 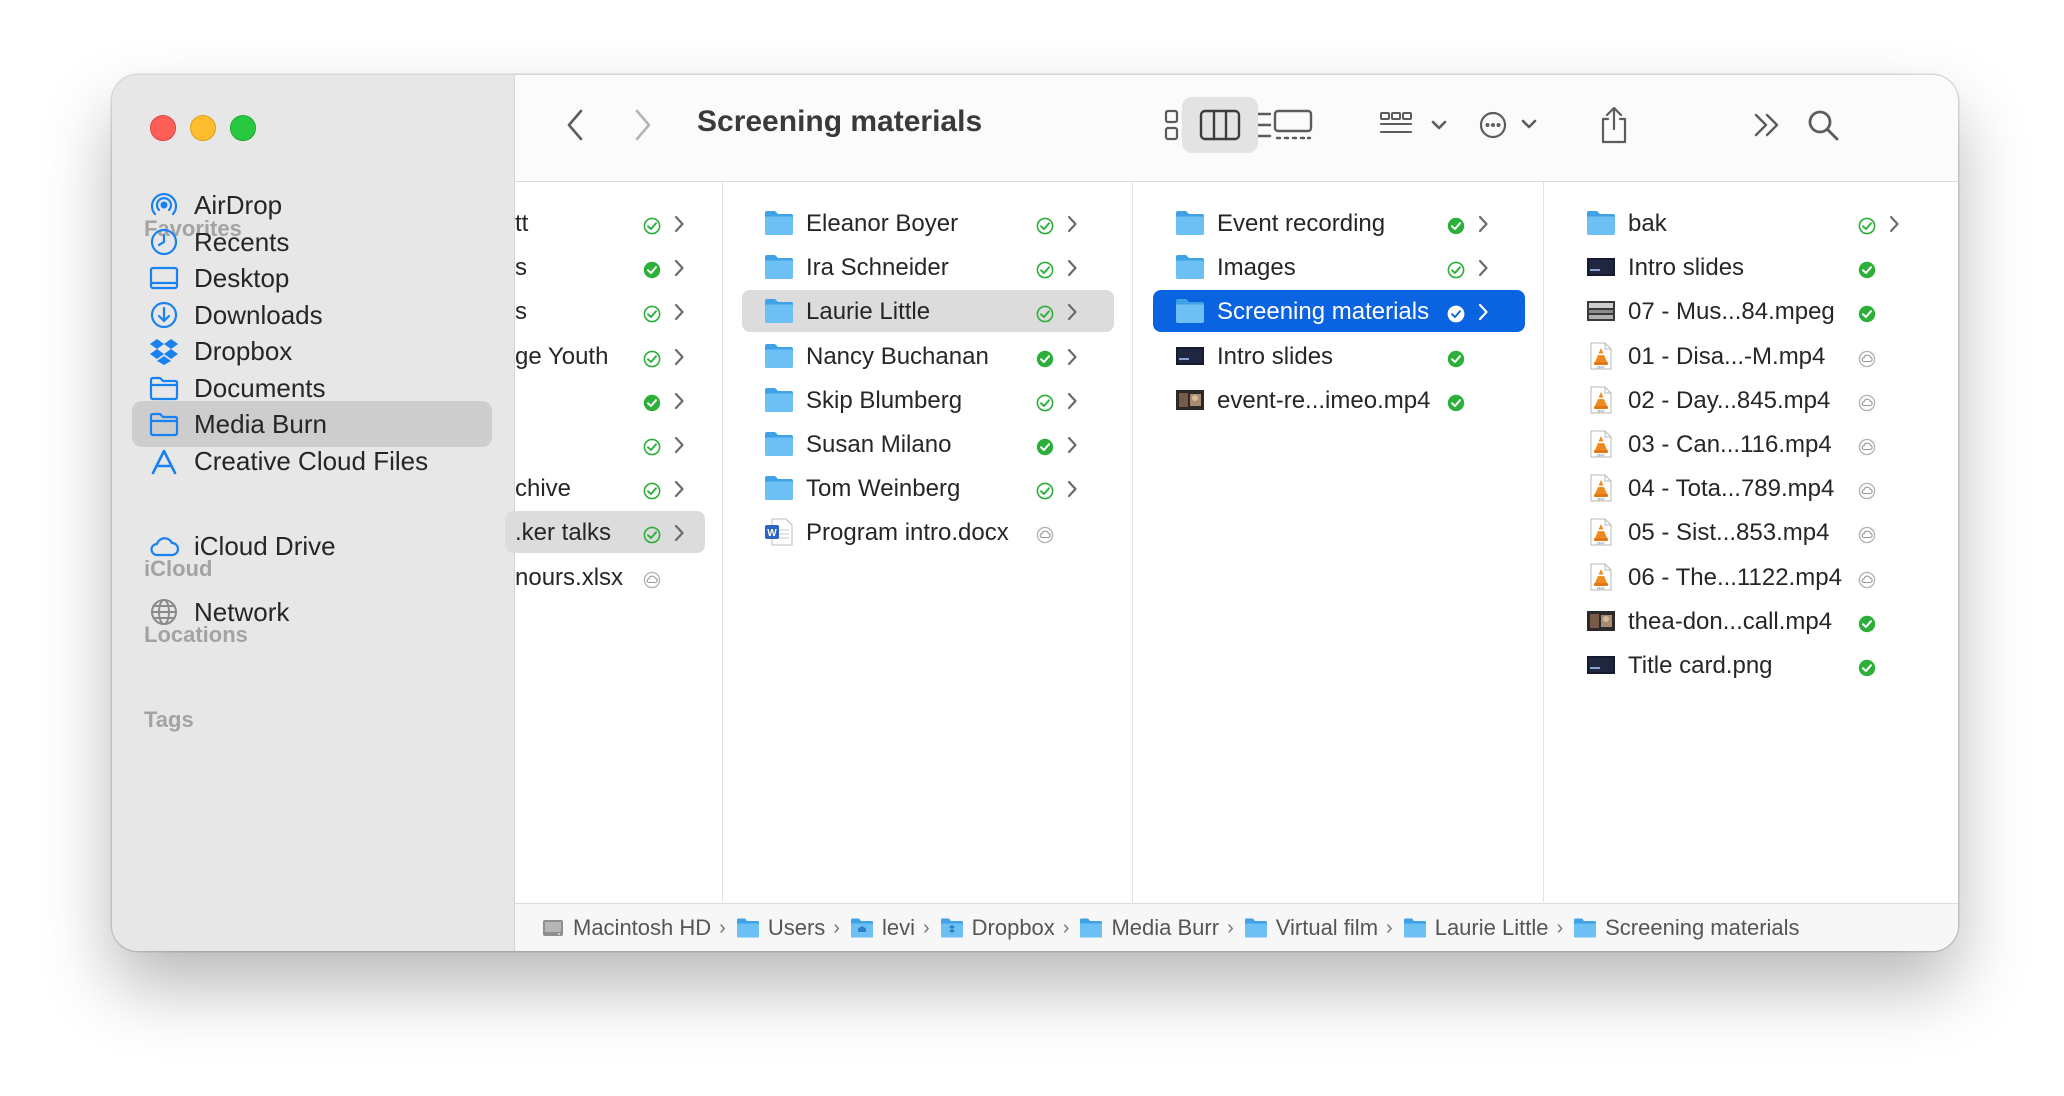 I want to click on share-icon, so click(x=1614, y=125).